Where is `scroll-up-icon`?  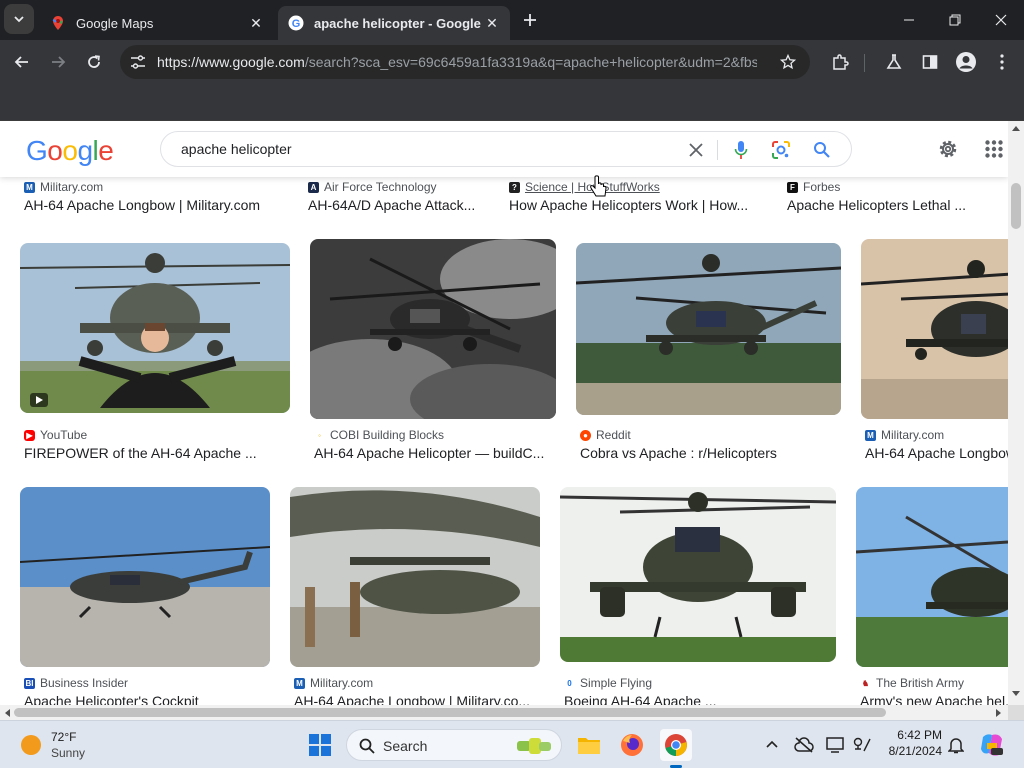
scroll-up-icon is located at coordinates (1016, 128).